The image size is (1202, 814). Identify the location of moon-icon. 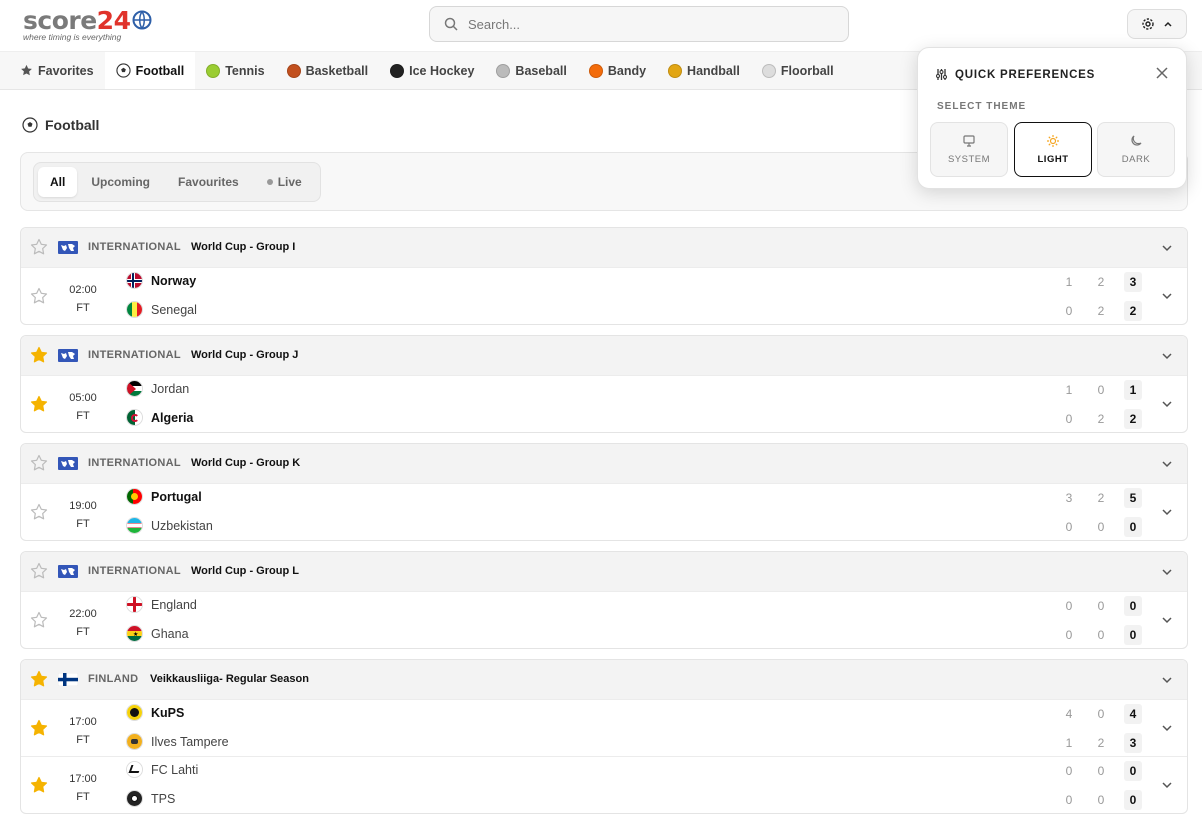
(1136, 141).